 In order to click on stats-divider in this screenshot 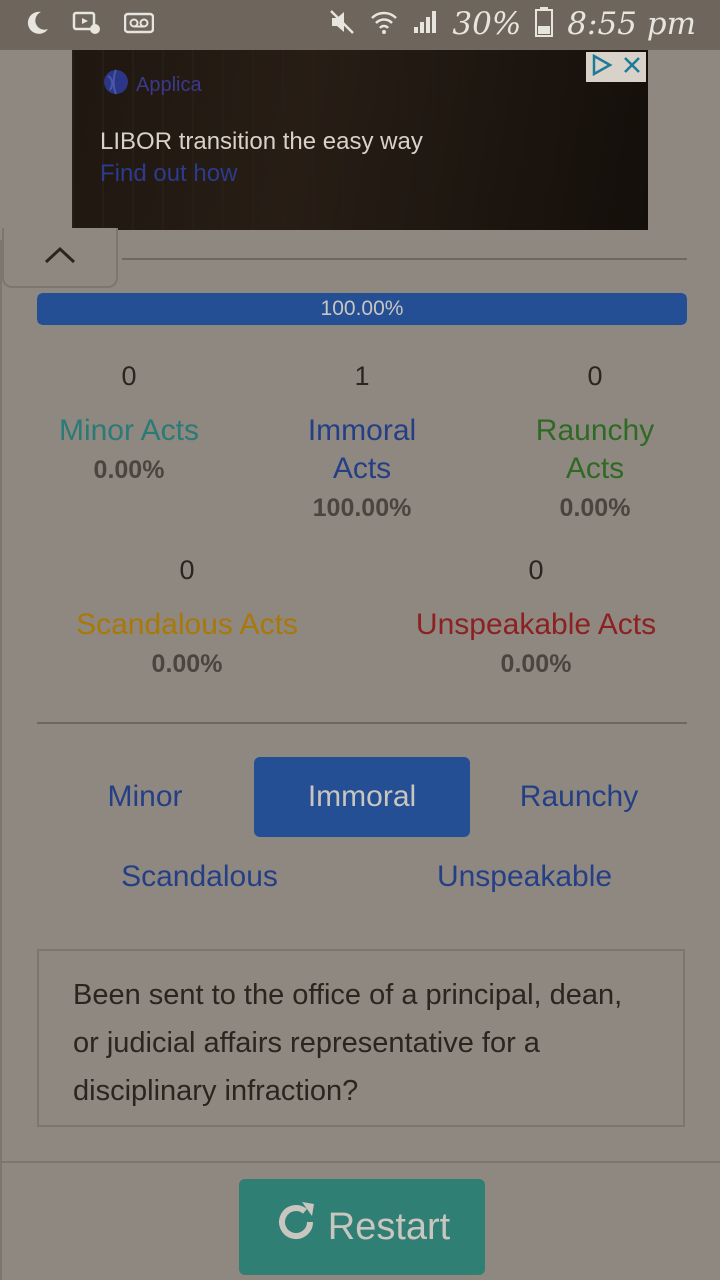, I will do `click(362, 723)`.